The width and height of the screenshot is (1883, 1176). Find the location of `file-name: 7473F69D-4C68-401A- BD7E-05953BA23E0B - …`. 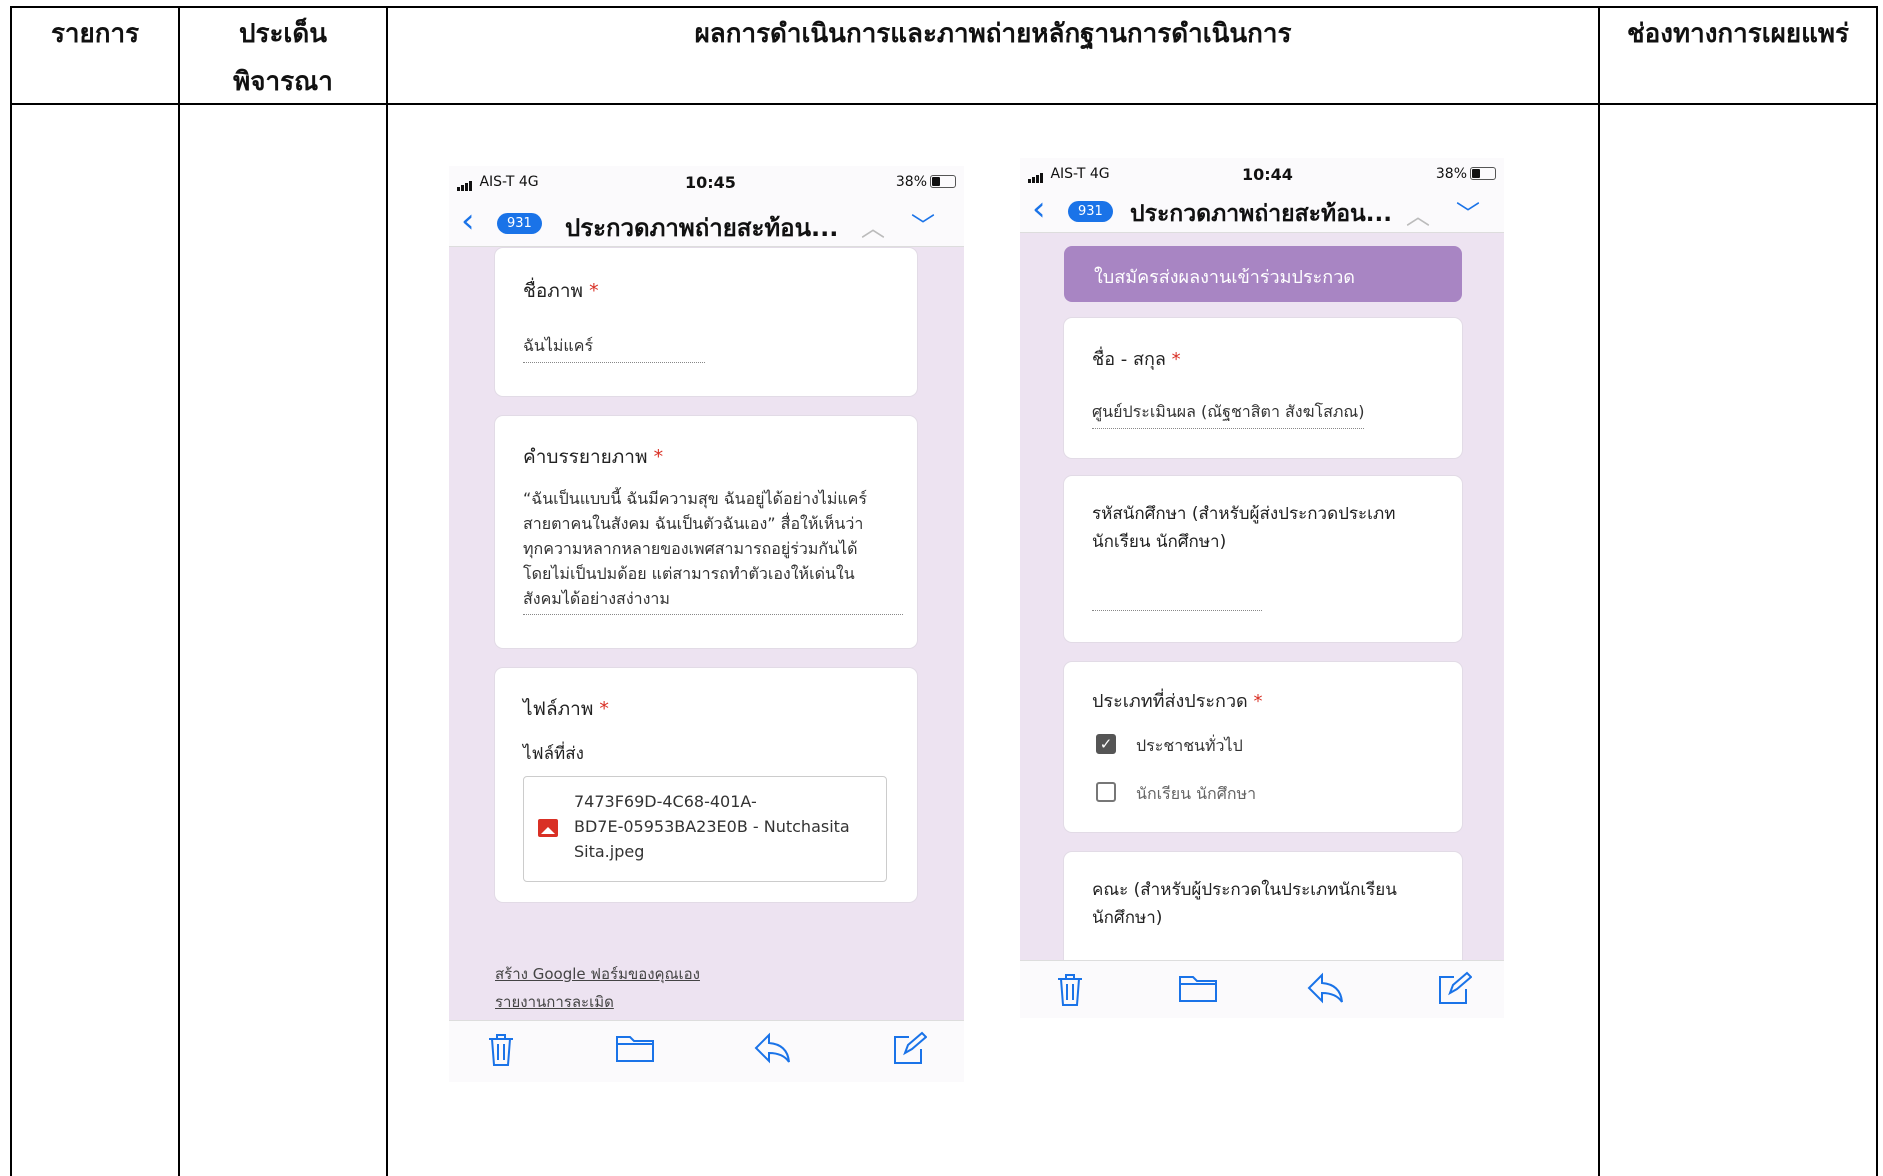

file-name: 7473F69D-4C68-401A- BD7E-05953BA23E0B - … is located at coordinates (712, 826).